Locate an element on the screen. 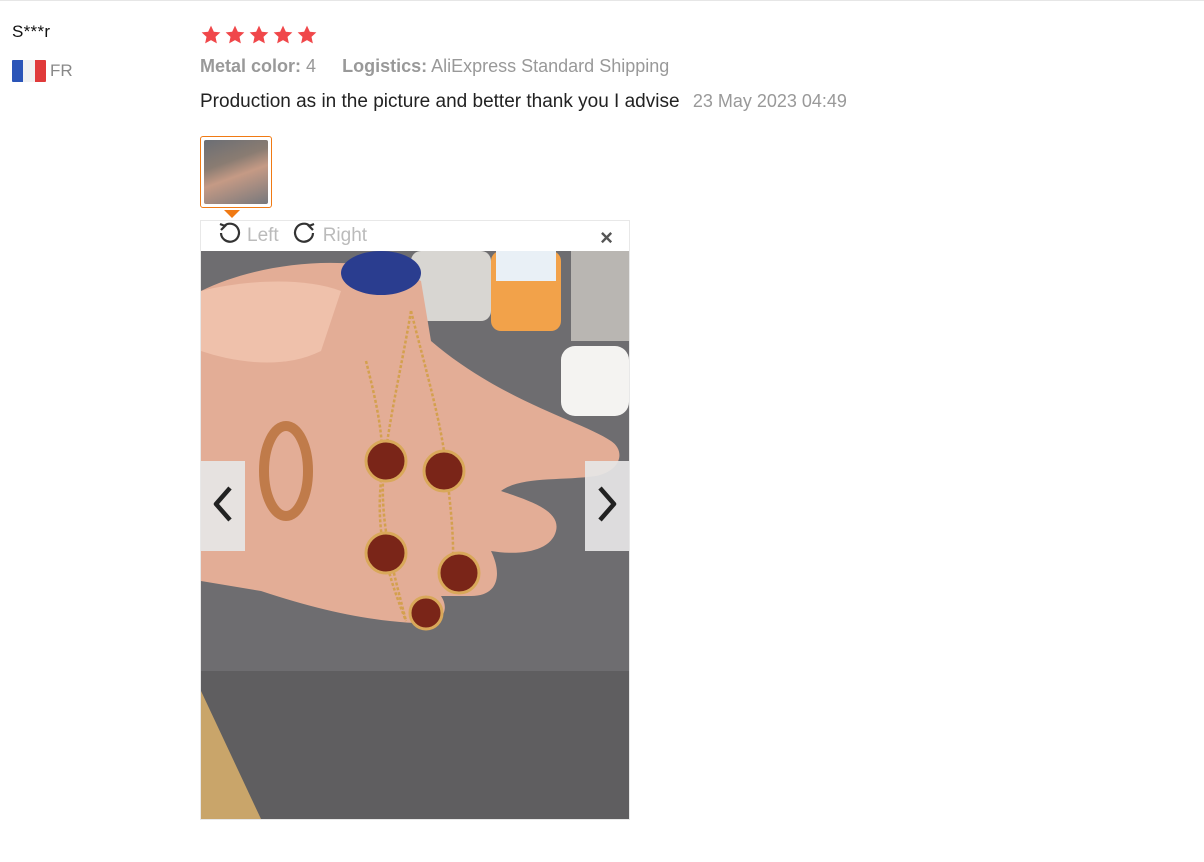 Image resolution: width=1204 pixels, height=862 pixels. rotate-left-icon is located at coordinates (229, 236).